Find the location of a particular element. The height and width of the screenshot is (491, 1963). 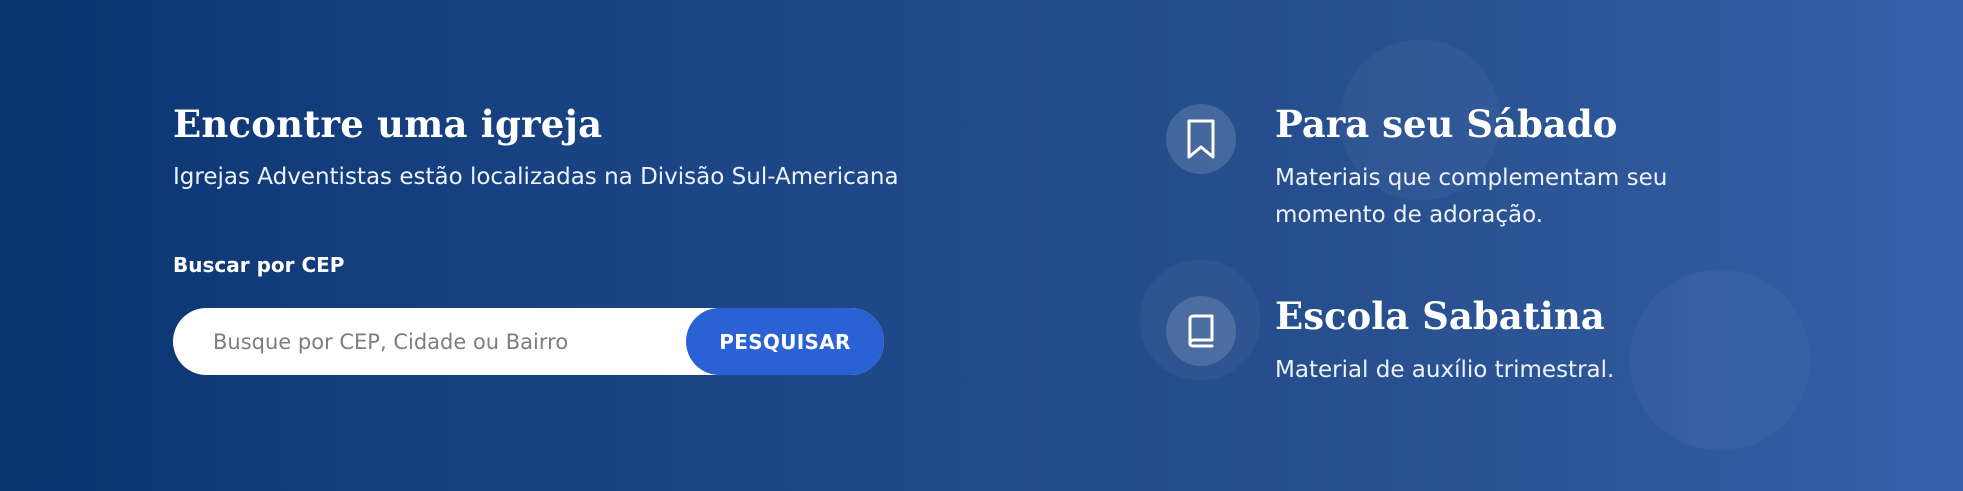

feature-title: Para seu Sábado is located at coordinates (1505, 124).